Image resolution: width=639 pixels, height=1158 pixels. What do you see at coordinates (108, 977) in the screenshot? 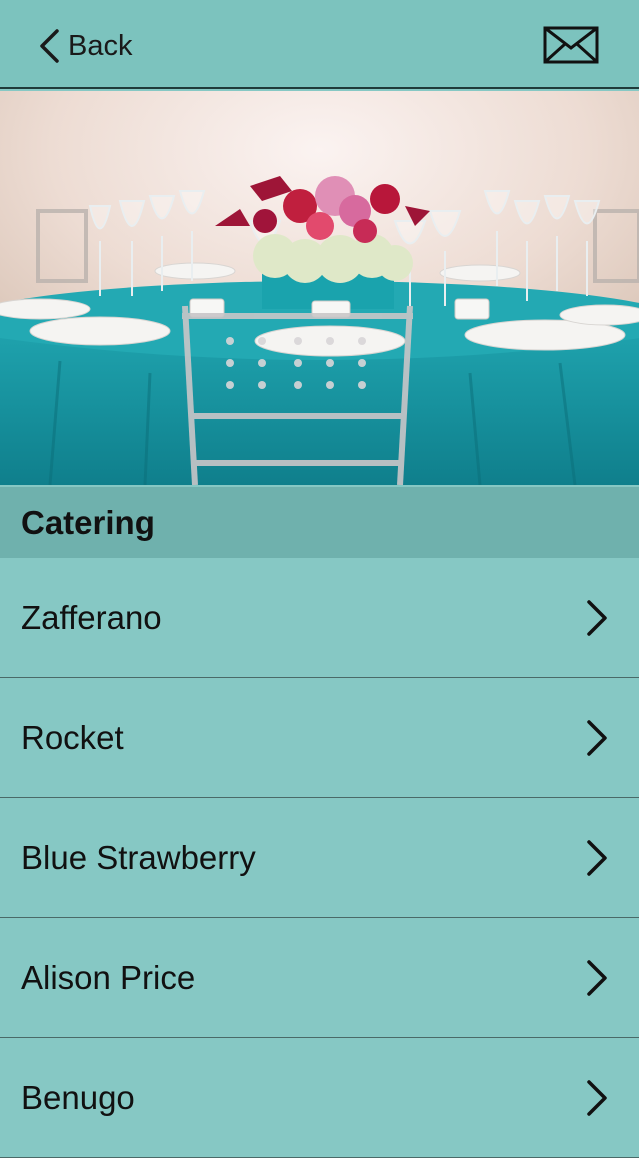
I see `list-item-label: Alison Price` at bounding box center [108, 977].